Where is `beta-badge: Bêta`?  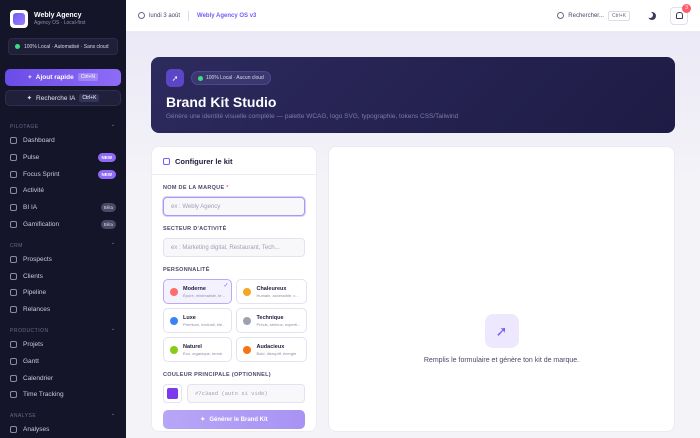 beta-badge: Bêta is located at coordinates (108, 224).